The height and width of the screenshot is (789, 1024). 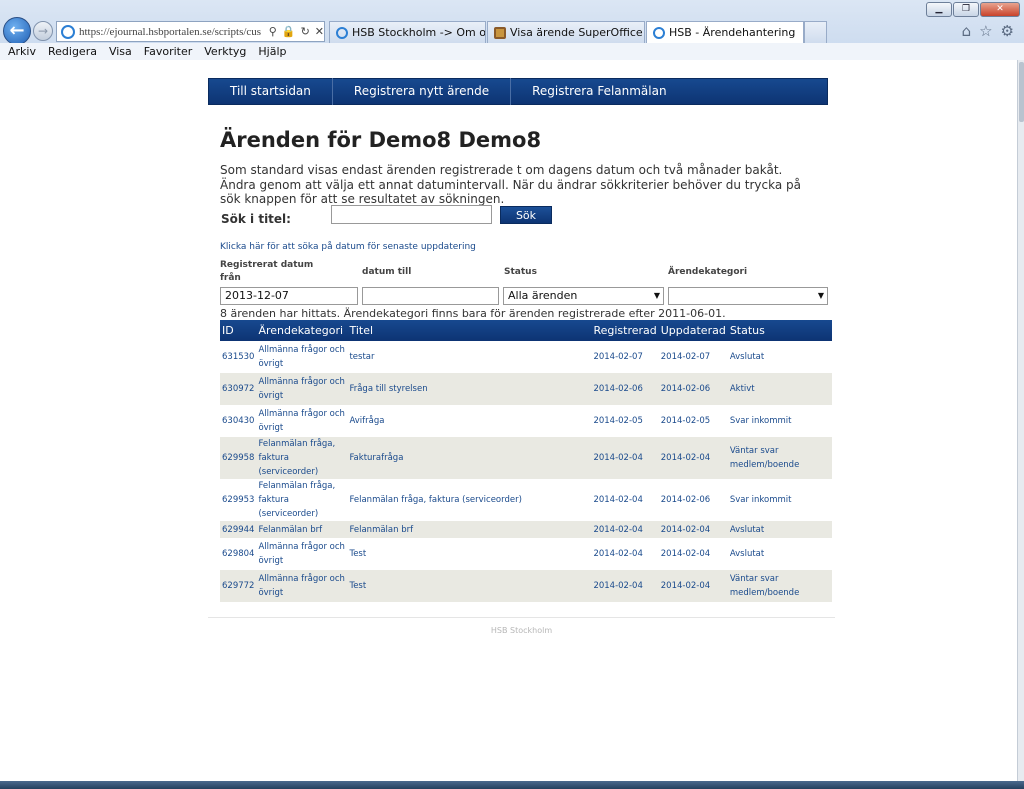 What do you see at coordinates (469, 458) in the screenshot?
I see `cell-title: Fakturafråga` at bounding box center [469, 458].